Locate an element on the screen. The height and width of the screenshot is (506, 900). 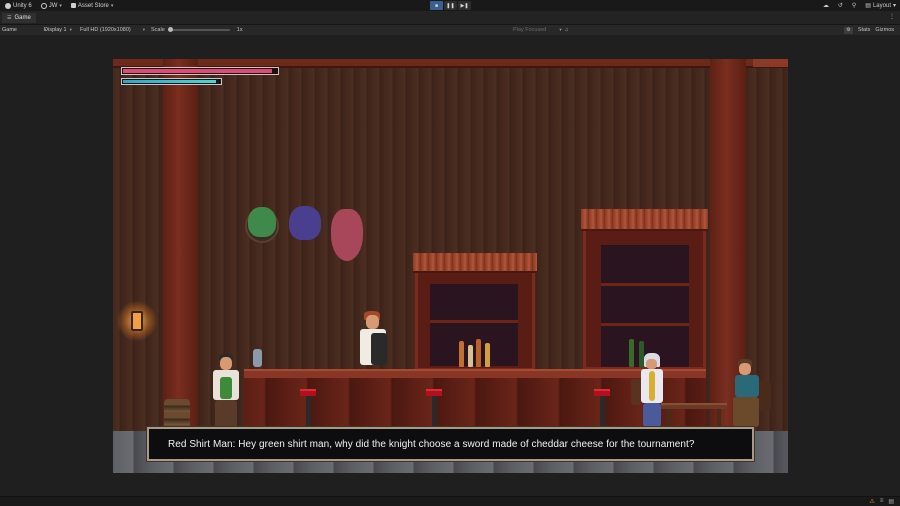
resolution-dropdown: Full HD (1920x1080) ▾ is located at coordinates (112, 30).